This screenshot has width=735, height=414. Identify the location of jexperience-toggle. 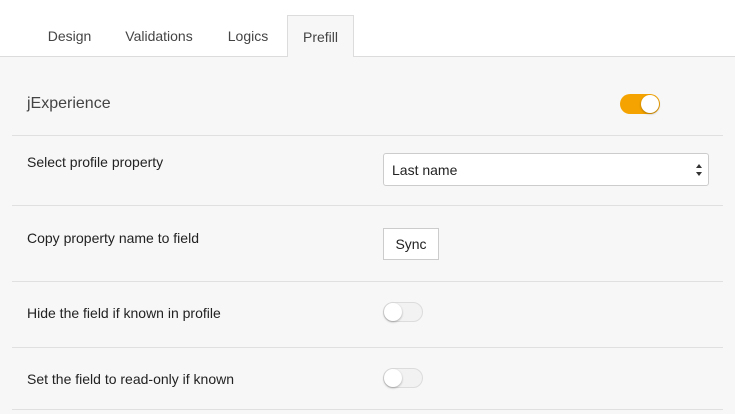
(640, 104).